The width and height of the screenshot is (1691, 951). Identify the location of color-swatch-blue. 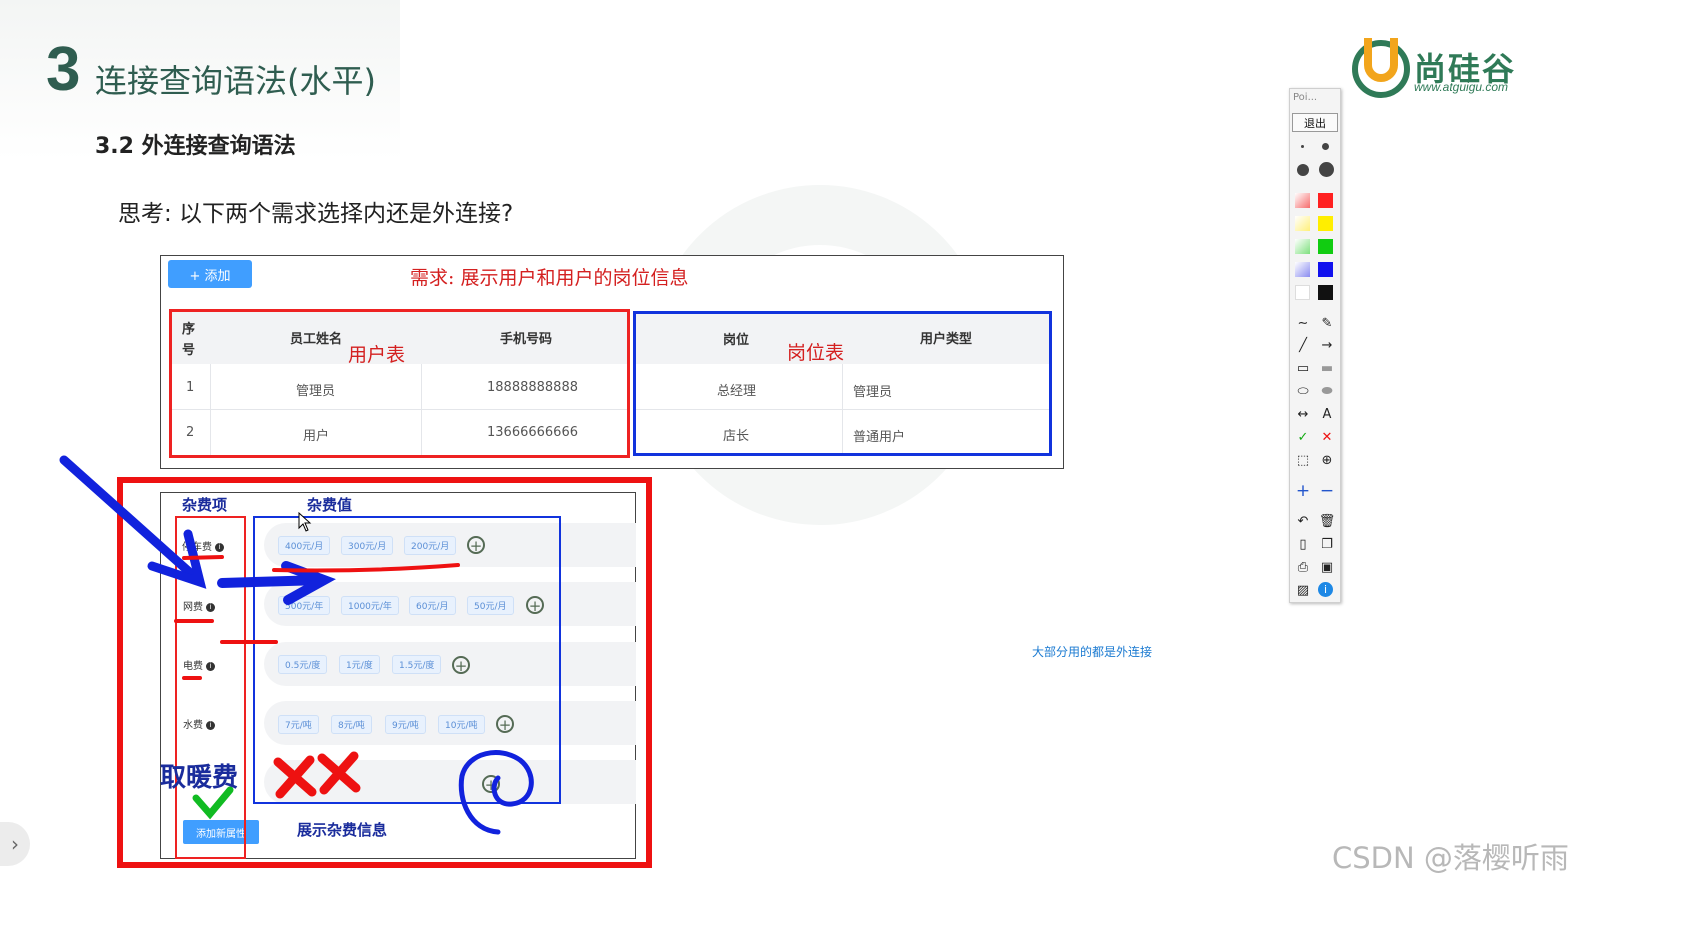
(1325, 269).